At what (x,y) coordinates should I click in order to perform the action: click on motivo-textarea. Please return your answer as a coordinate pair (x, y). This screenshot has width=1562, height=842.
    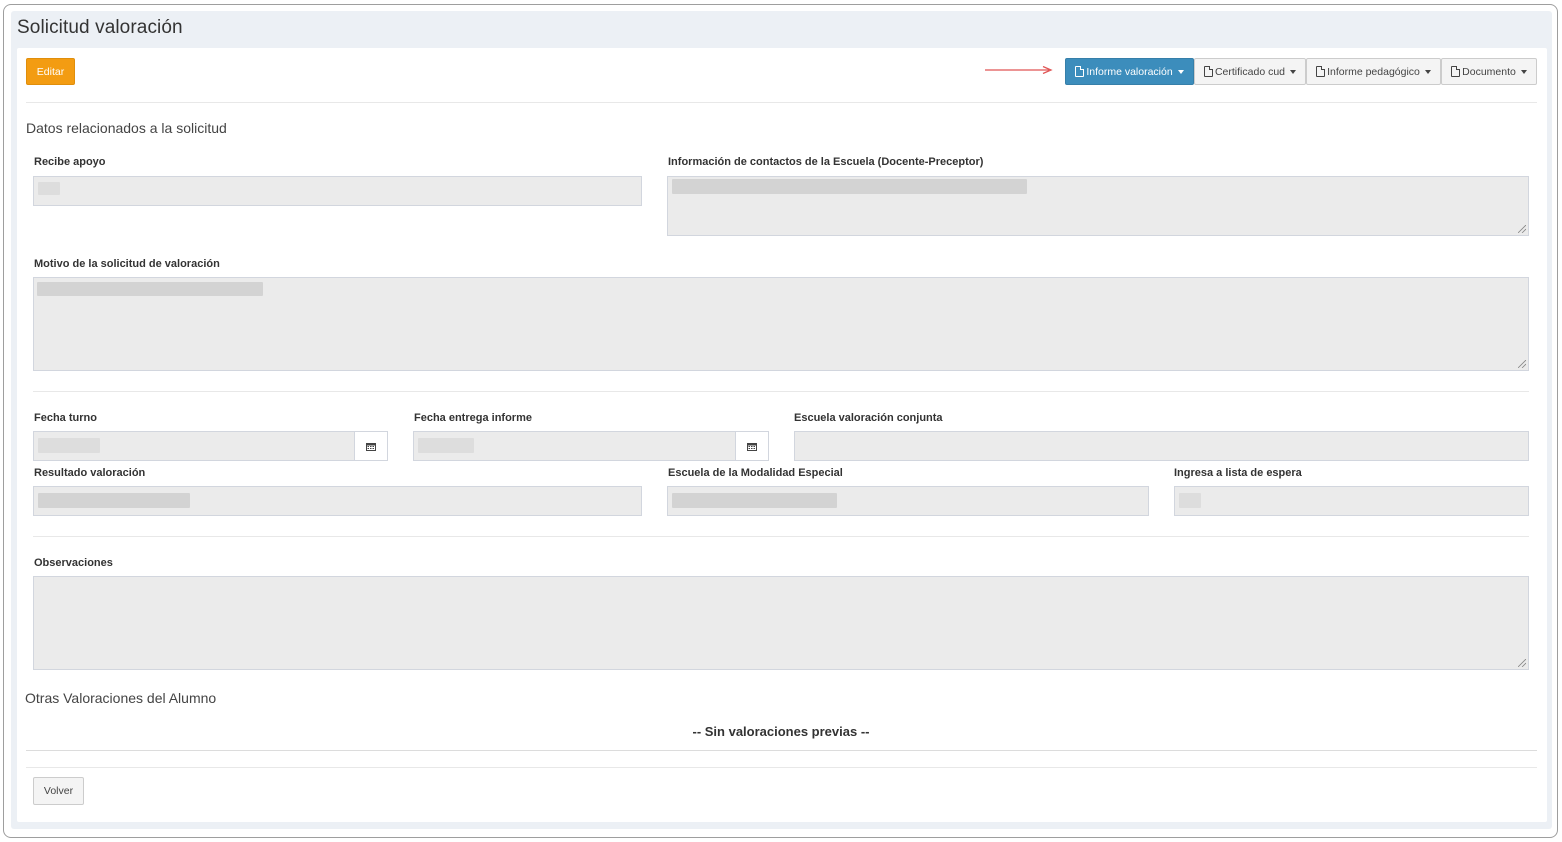
    Looking at the image, I should click on (781, 324).